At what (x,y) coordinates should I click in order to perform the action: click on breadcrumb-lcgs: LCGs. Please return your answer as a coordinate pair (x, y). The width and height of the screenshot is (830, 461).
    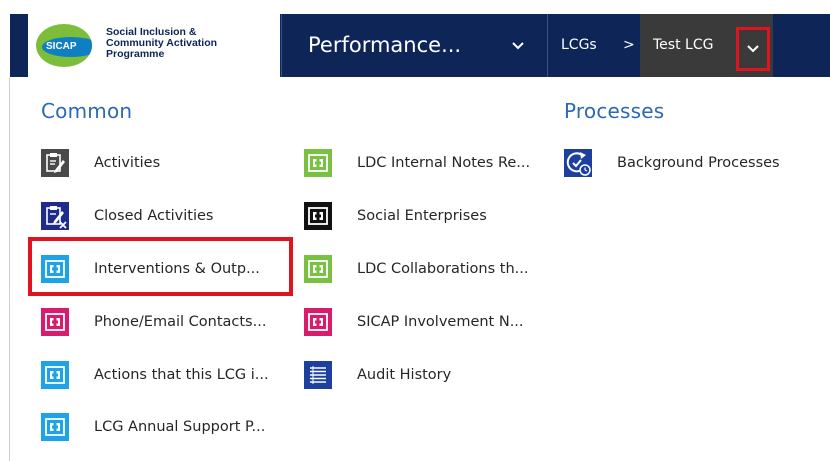
    Looking at the image, I should click on (579, 45).